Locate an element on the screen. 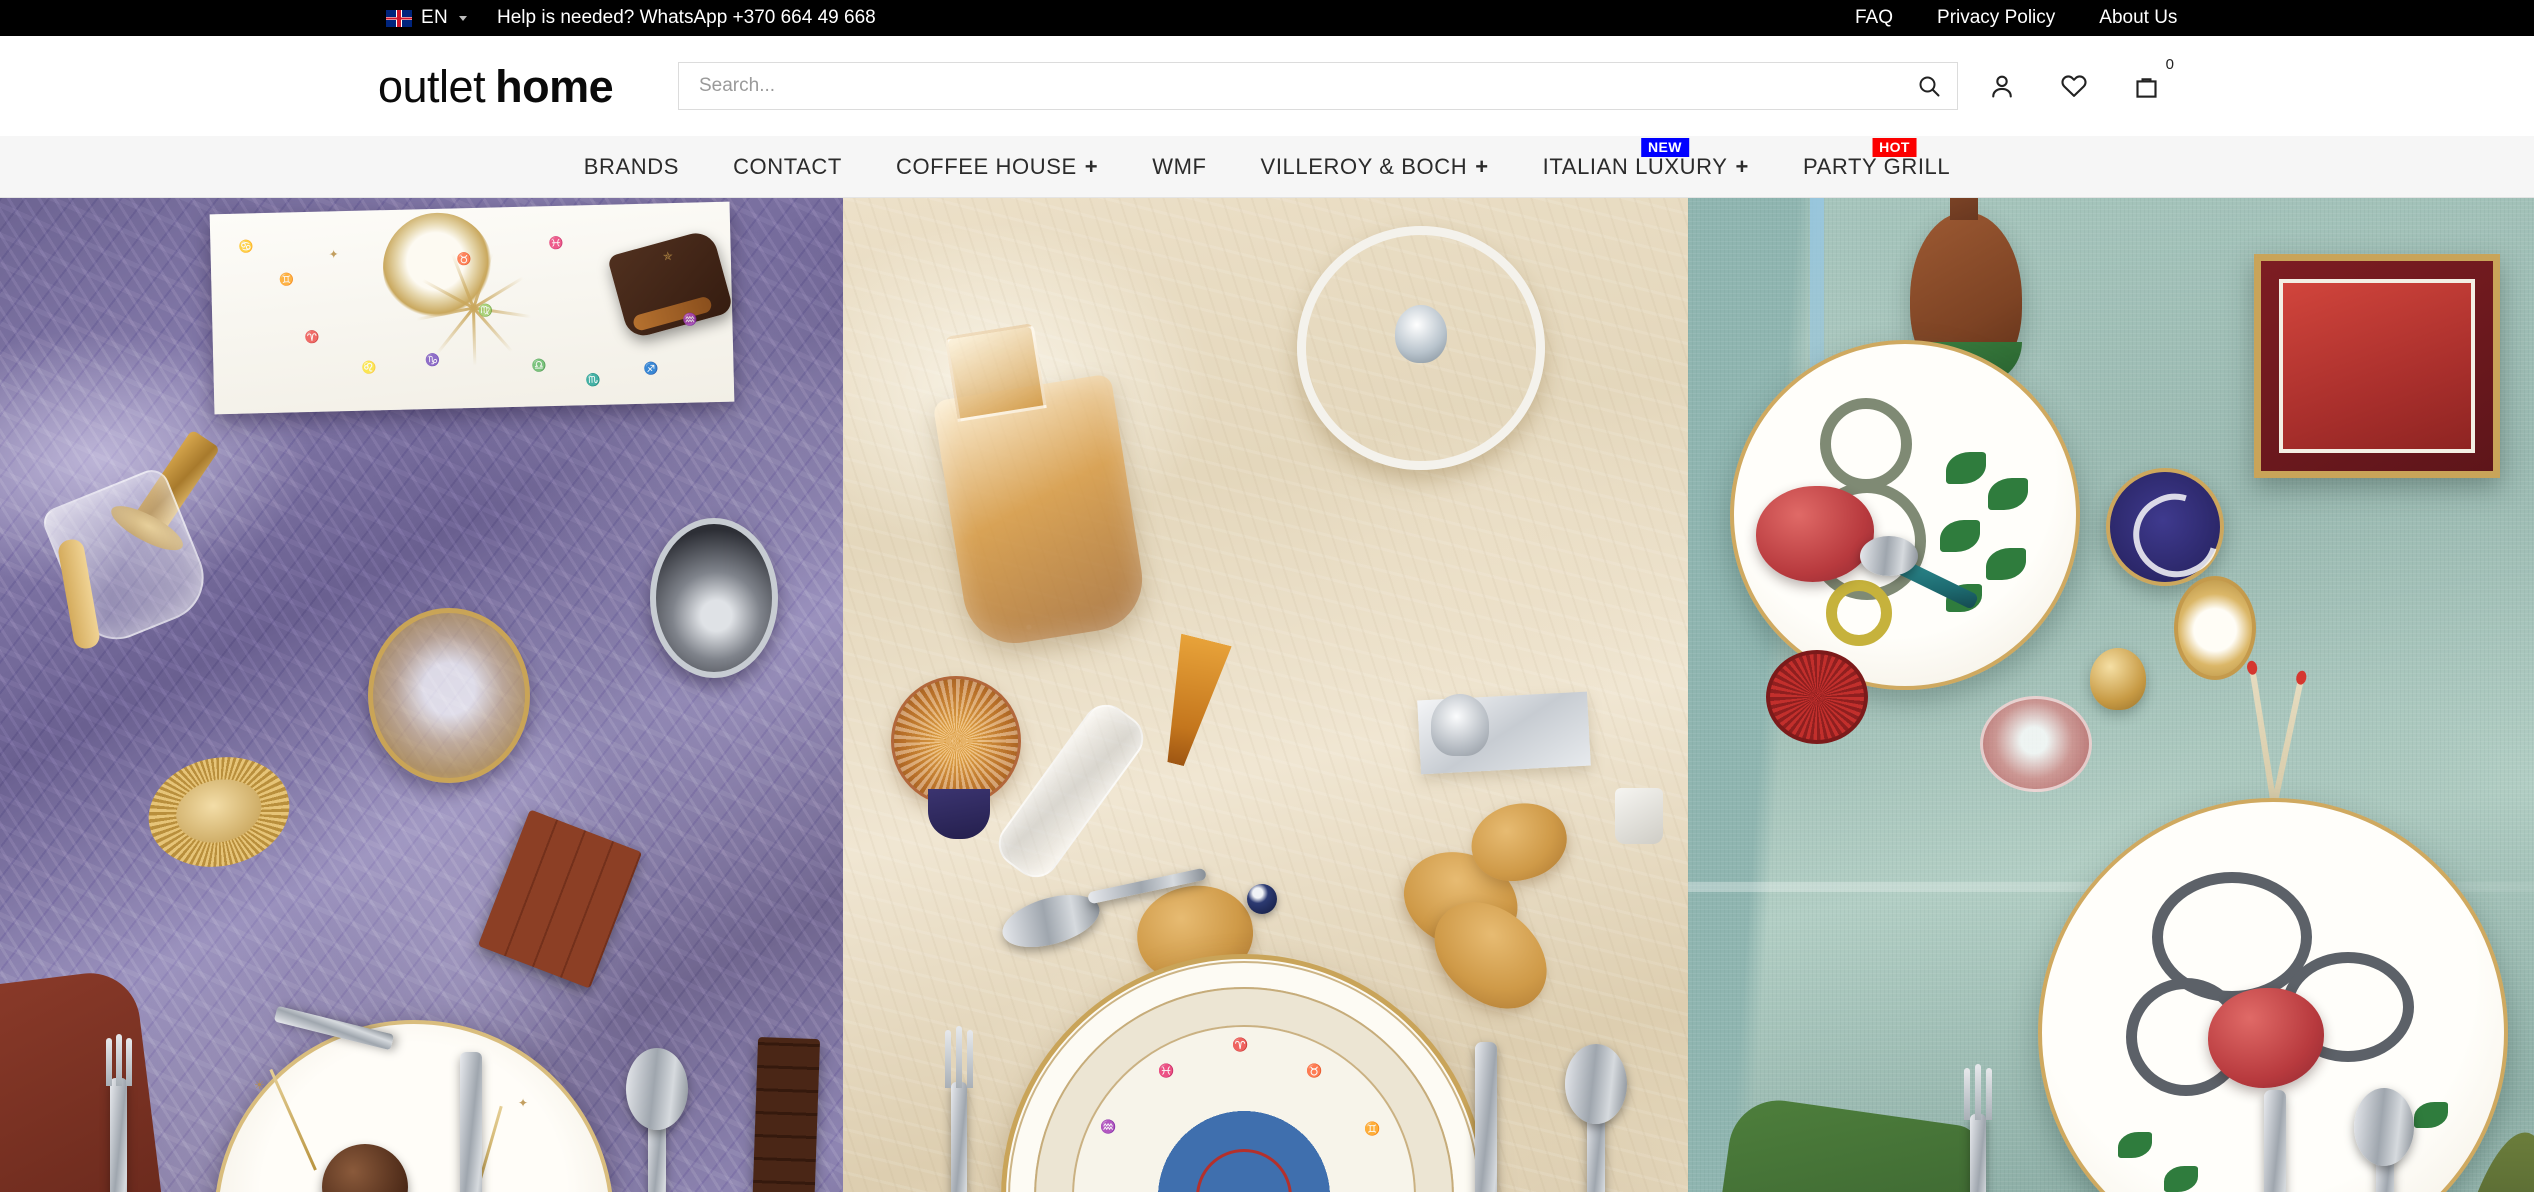  nav-label: CONTACT is located at coordinates (787, 166).